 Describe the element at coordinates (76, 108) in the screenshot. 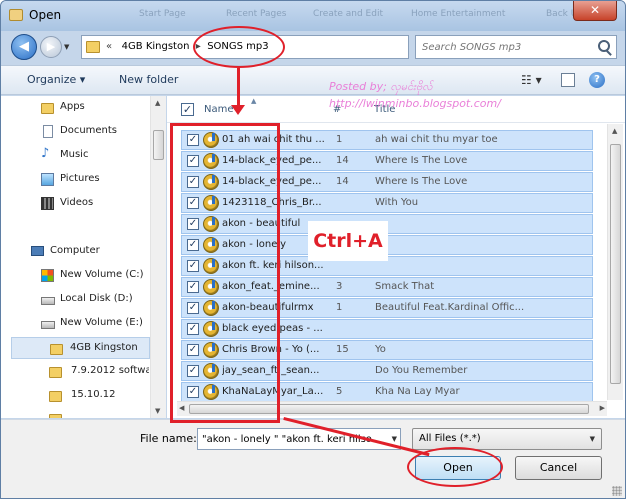

I see `nav-item-apps: Apps` at that location.